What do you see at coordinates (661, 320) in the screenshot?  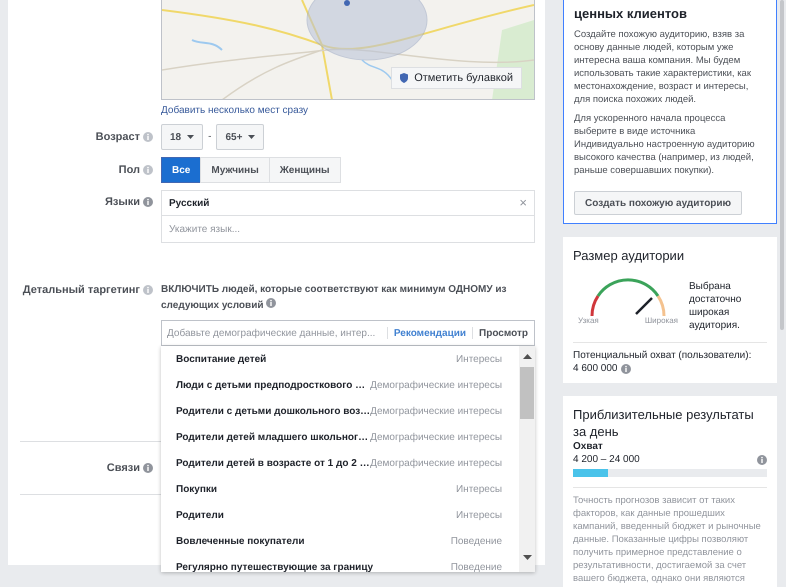 I see `gauge-label: Широкая` at bounding box center [661, 320].